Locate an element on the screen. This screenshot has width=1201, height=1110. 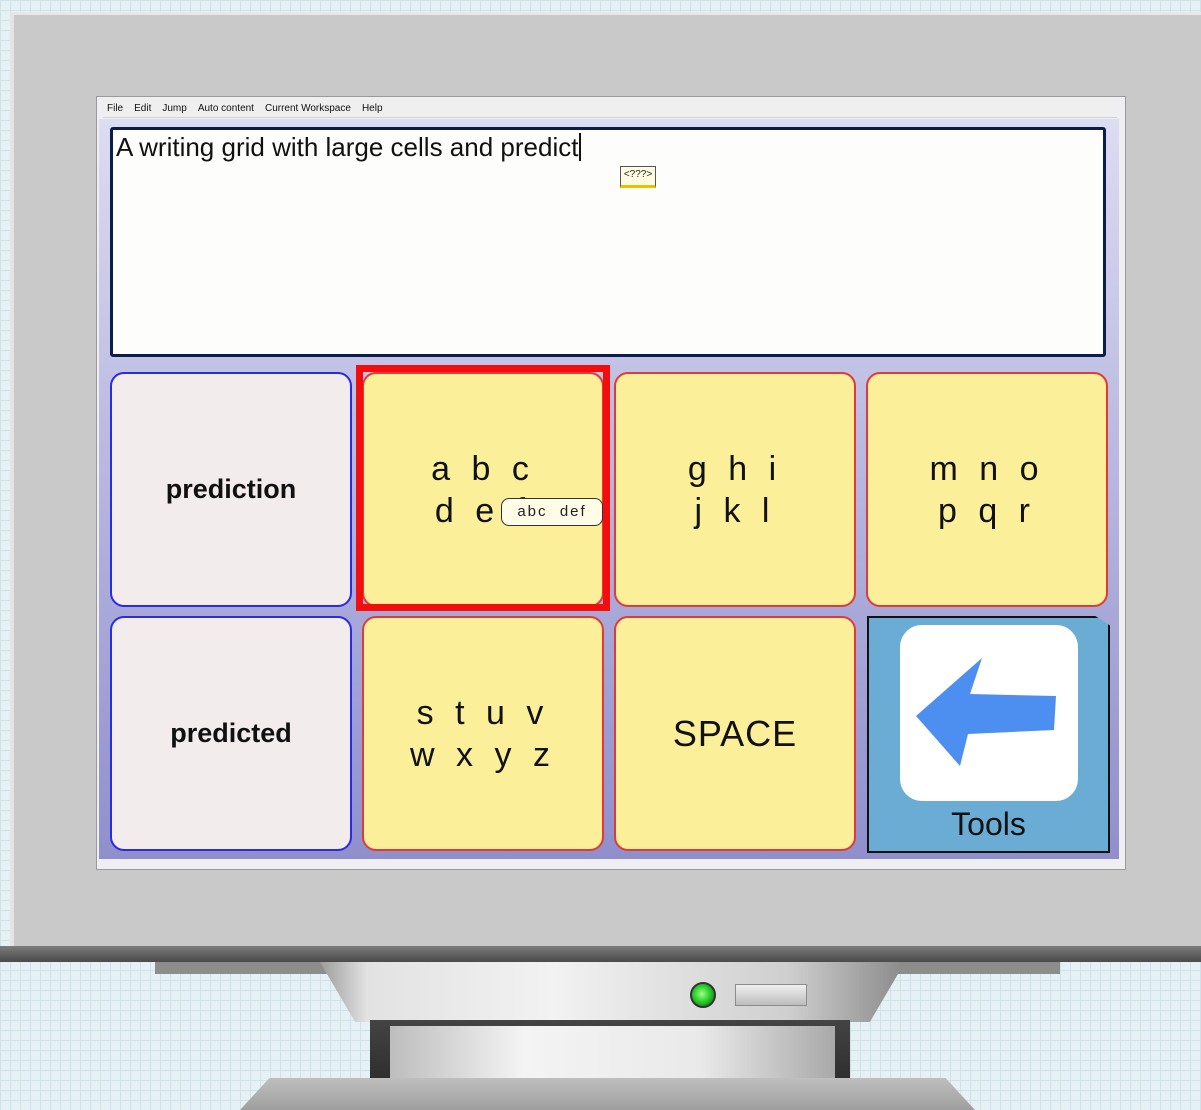
power-button is located at coordinates (771, 995).